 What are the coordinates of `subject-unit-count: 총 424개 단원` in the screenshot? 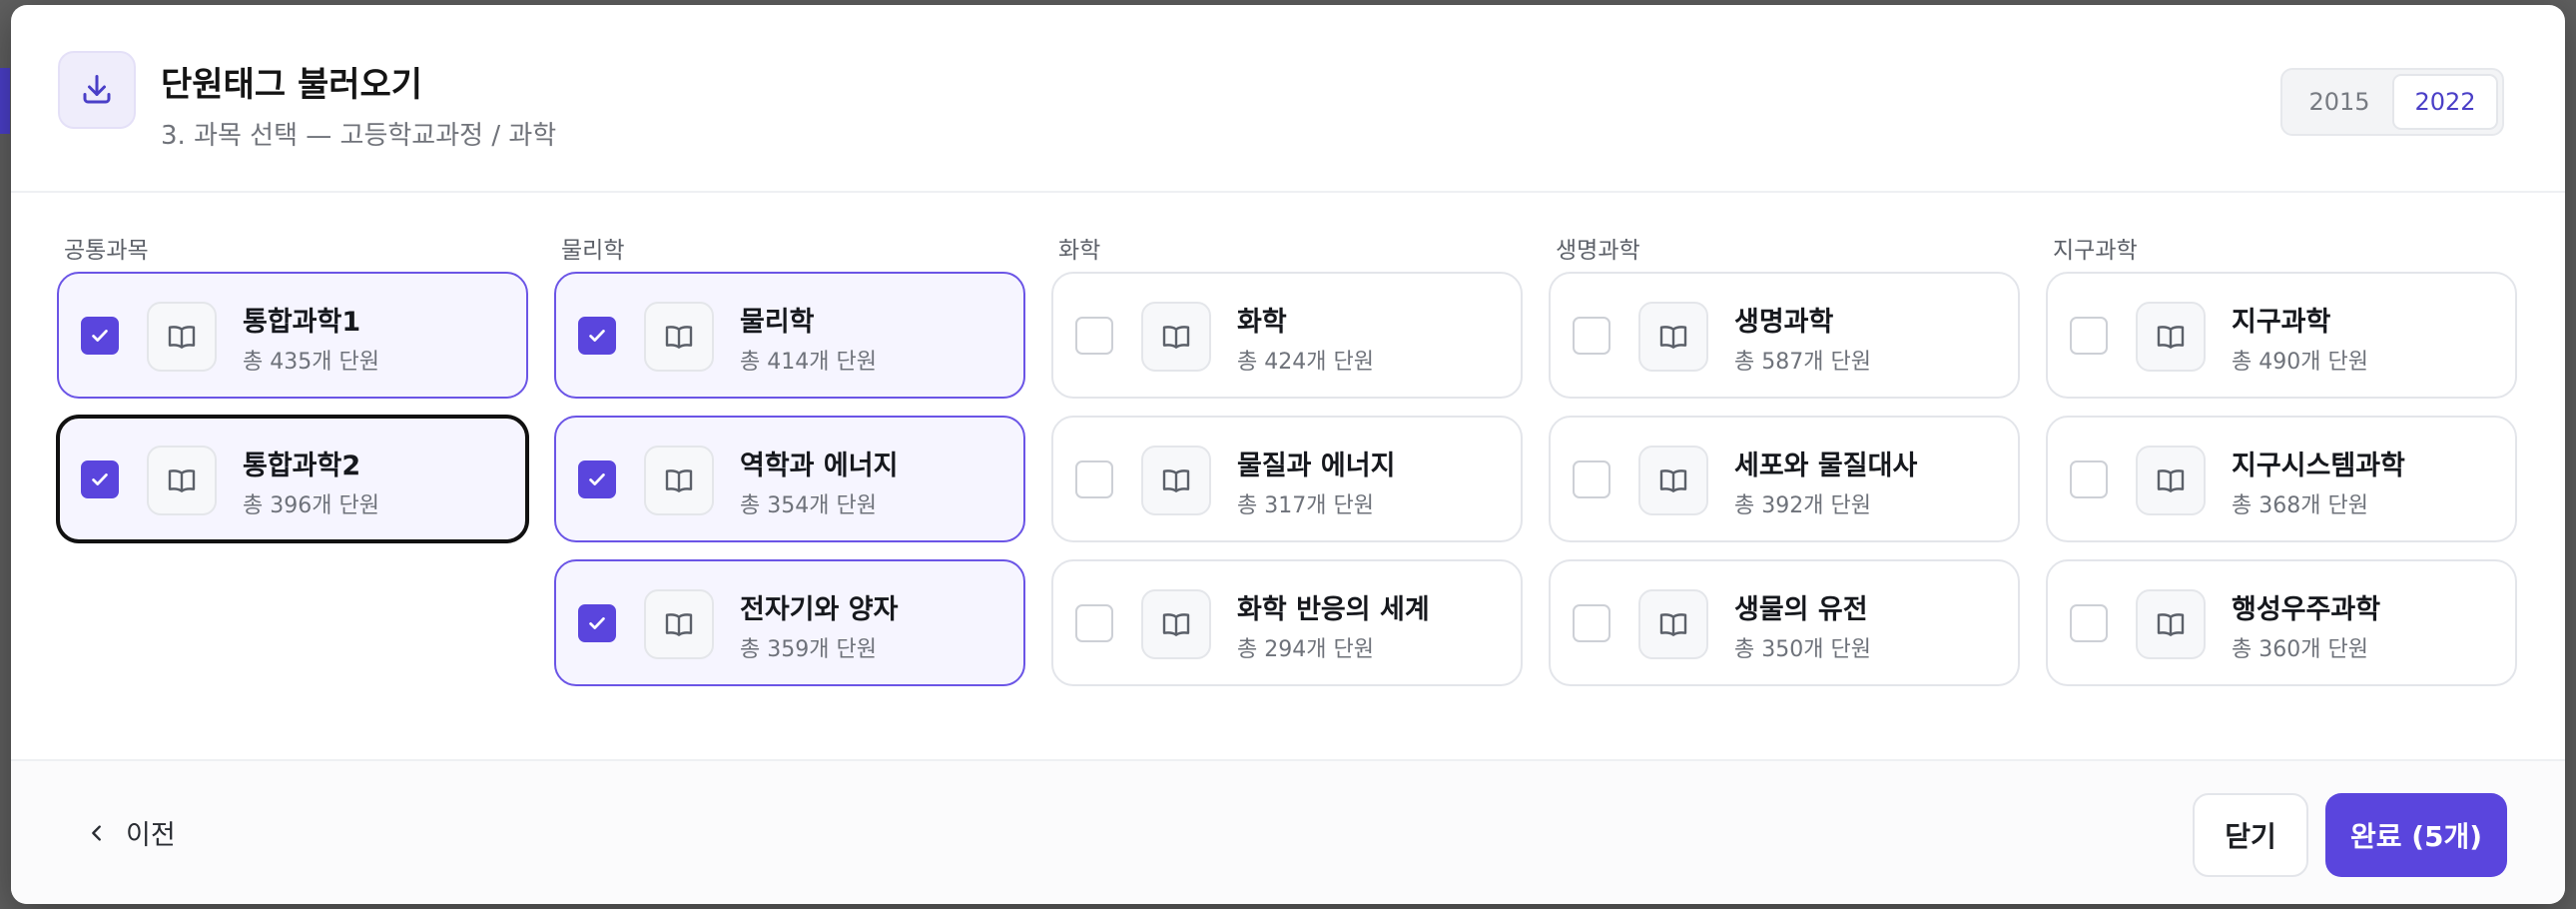 It's located at (1305, 362).